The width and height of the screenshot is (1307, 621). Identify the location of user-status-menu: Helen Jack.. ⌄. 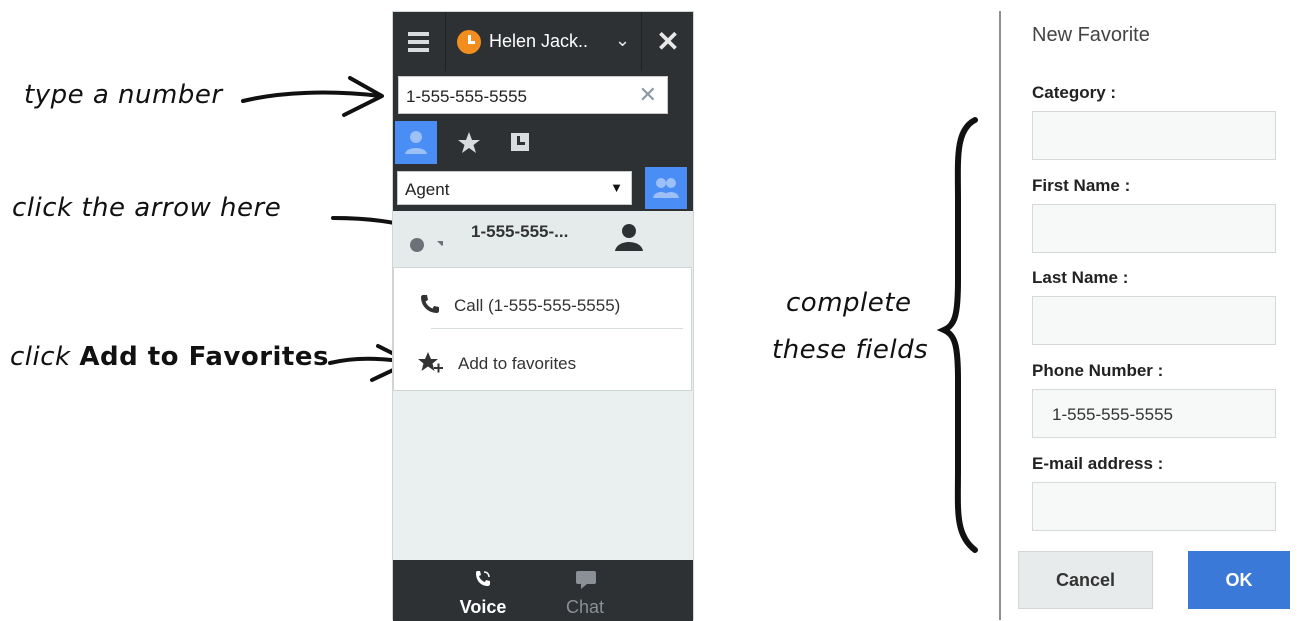
(544, 41).